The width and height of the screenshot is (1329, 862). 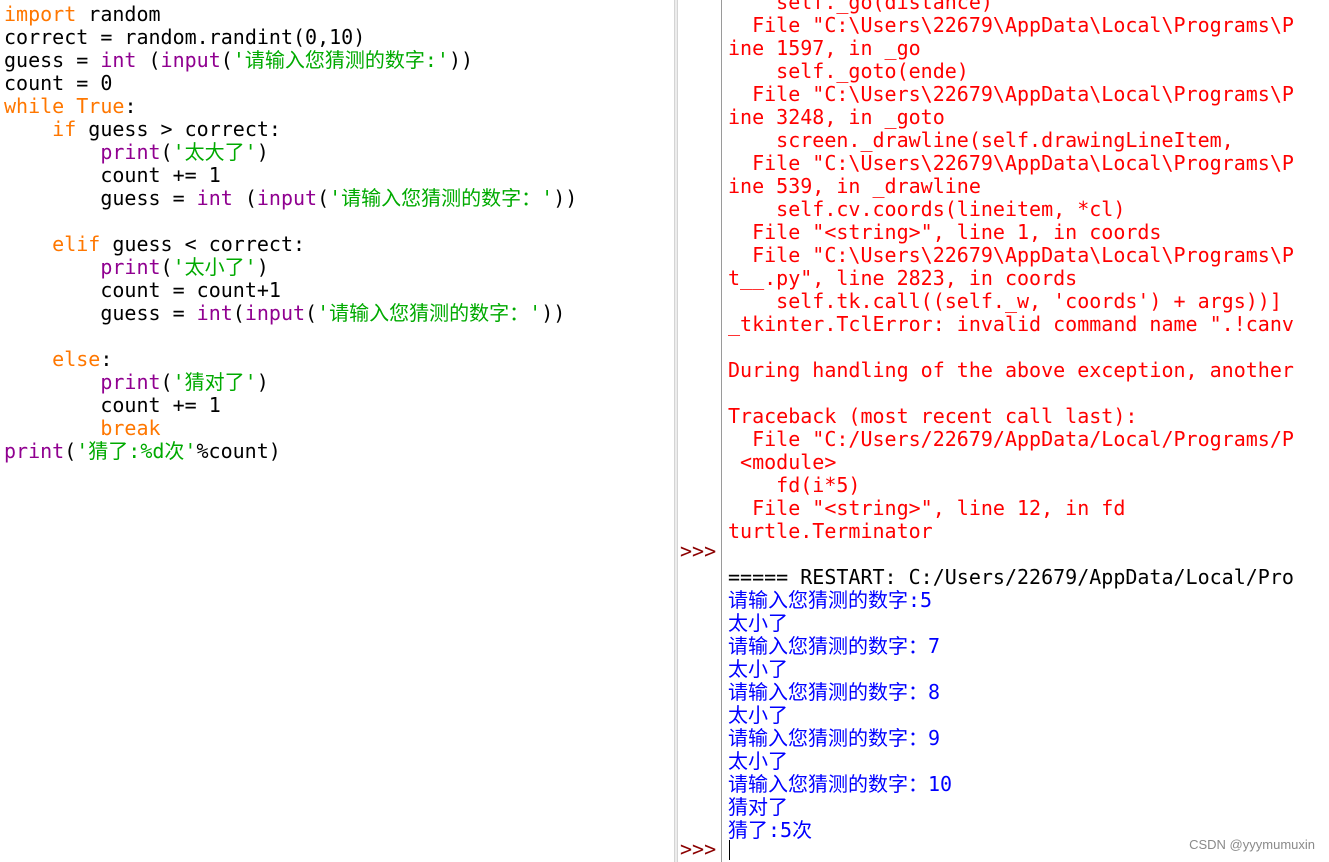 I want to click on shell-output-line: ine 1597, in _go, so click(x=824, y=48).